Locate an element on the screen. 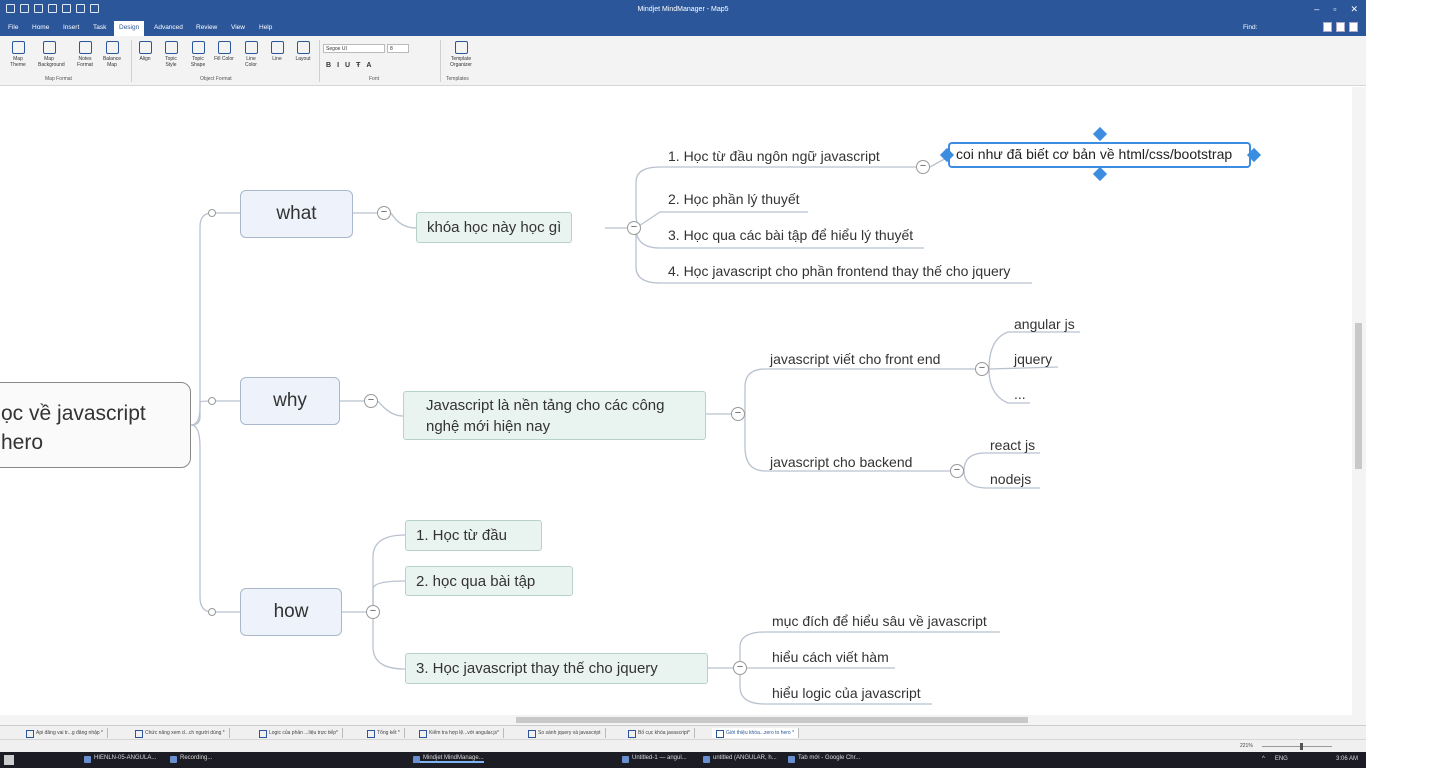  start-icon is located at coordinates (9, 760).